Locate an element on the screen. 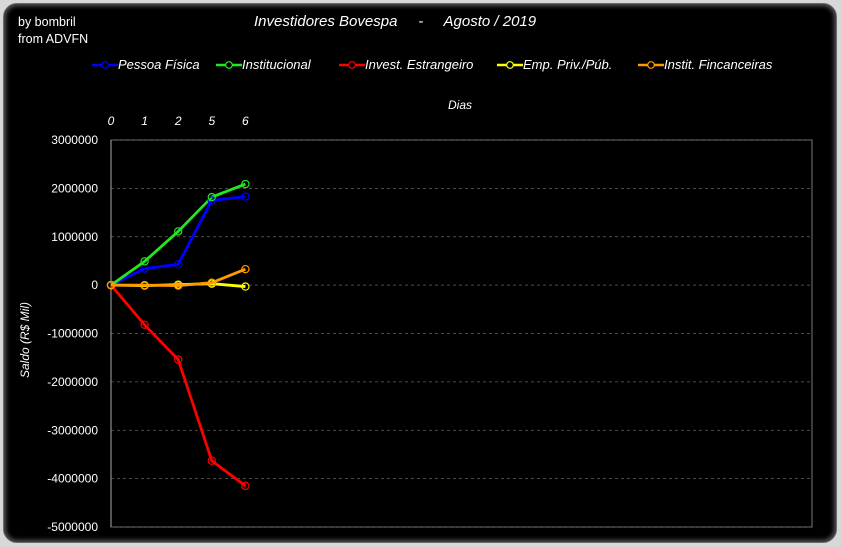  y-tick-label: 2000000 is located at coordinates (74, 188).